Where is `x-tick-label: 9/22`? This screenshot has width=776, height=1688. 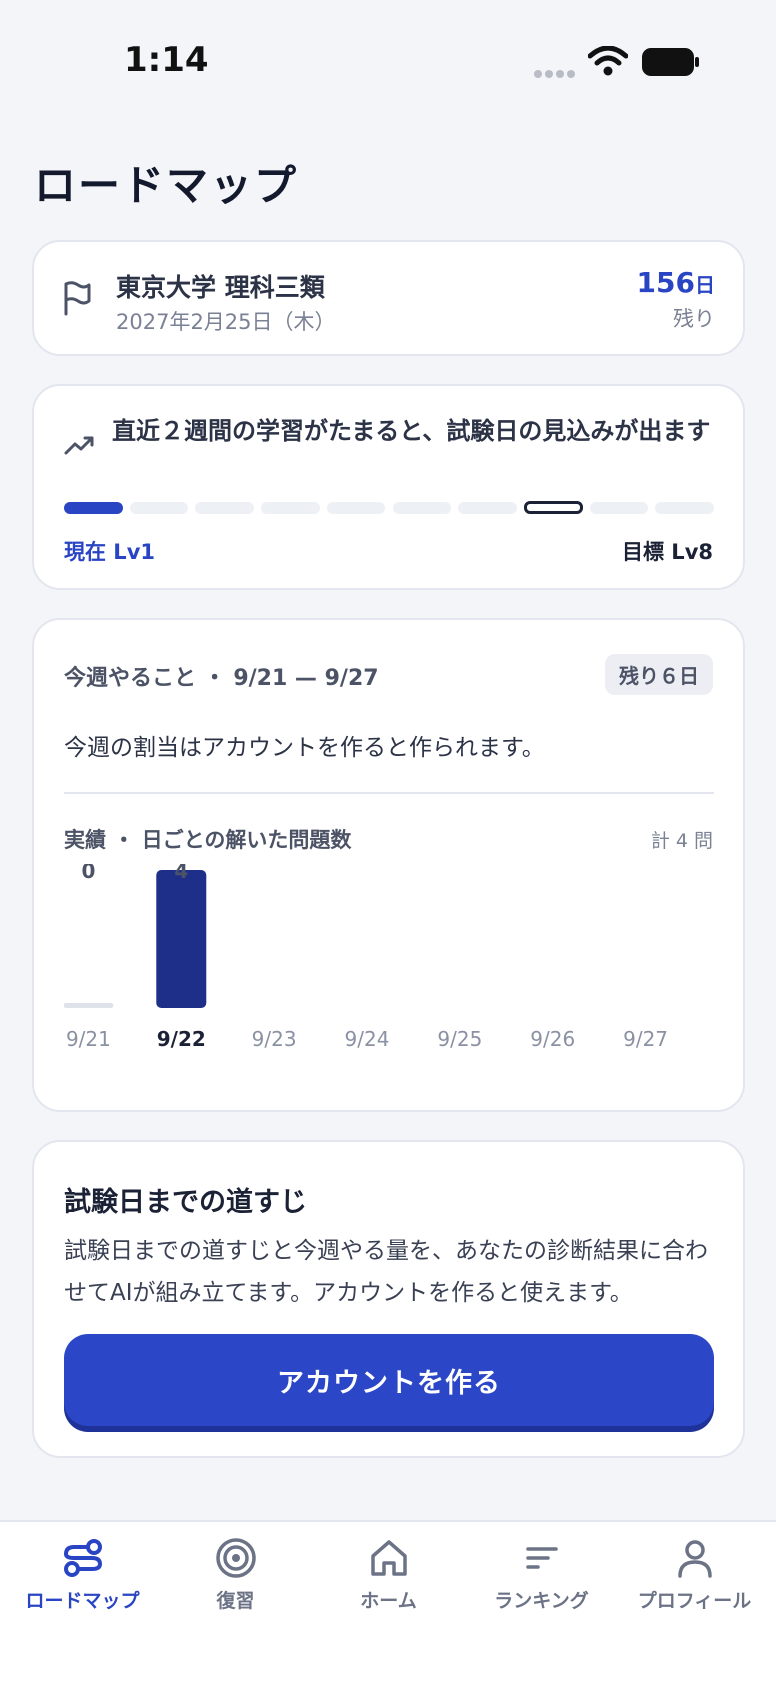
x-tick-label: 9/22 is located at coordinates (181, 1039).